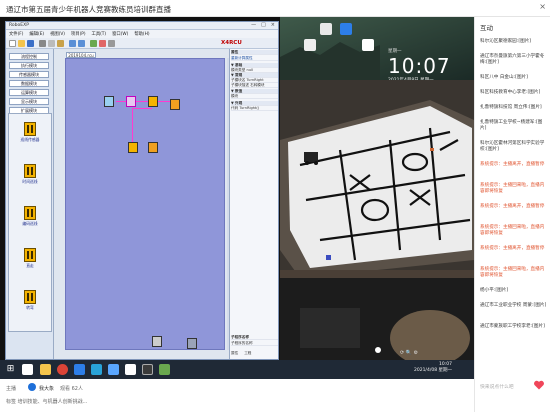 The width and height of the screenshot is (550, 412). Describe the element at coordinates (111, 43) in the screenshot. I see `settings-icon` at that location.